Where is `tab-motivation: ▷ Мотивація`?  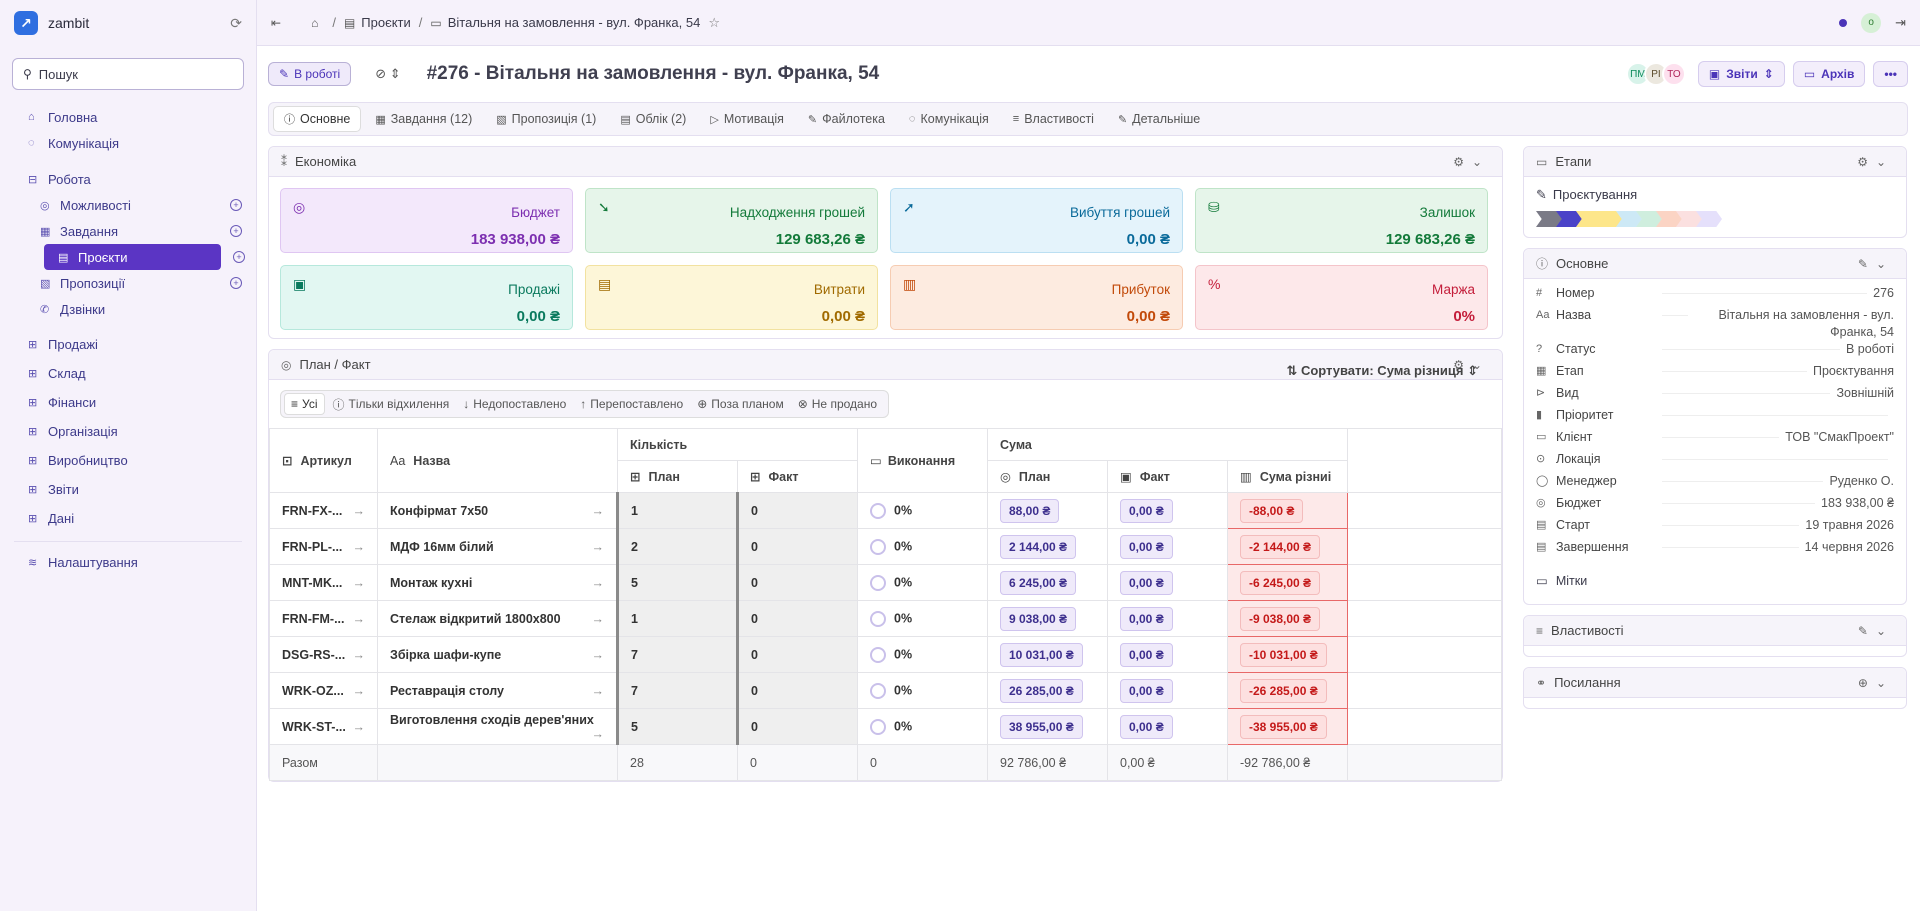
tab-motivation: ▷ Мотивація is located at coordinates (747, 119).